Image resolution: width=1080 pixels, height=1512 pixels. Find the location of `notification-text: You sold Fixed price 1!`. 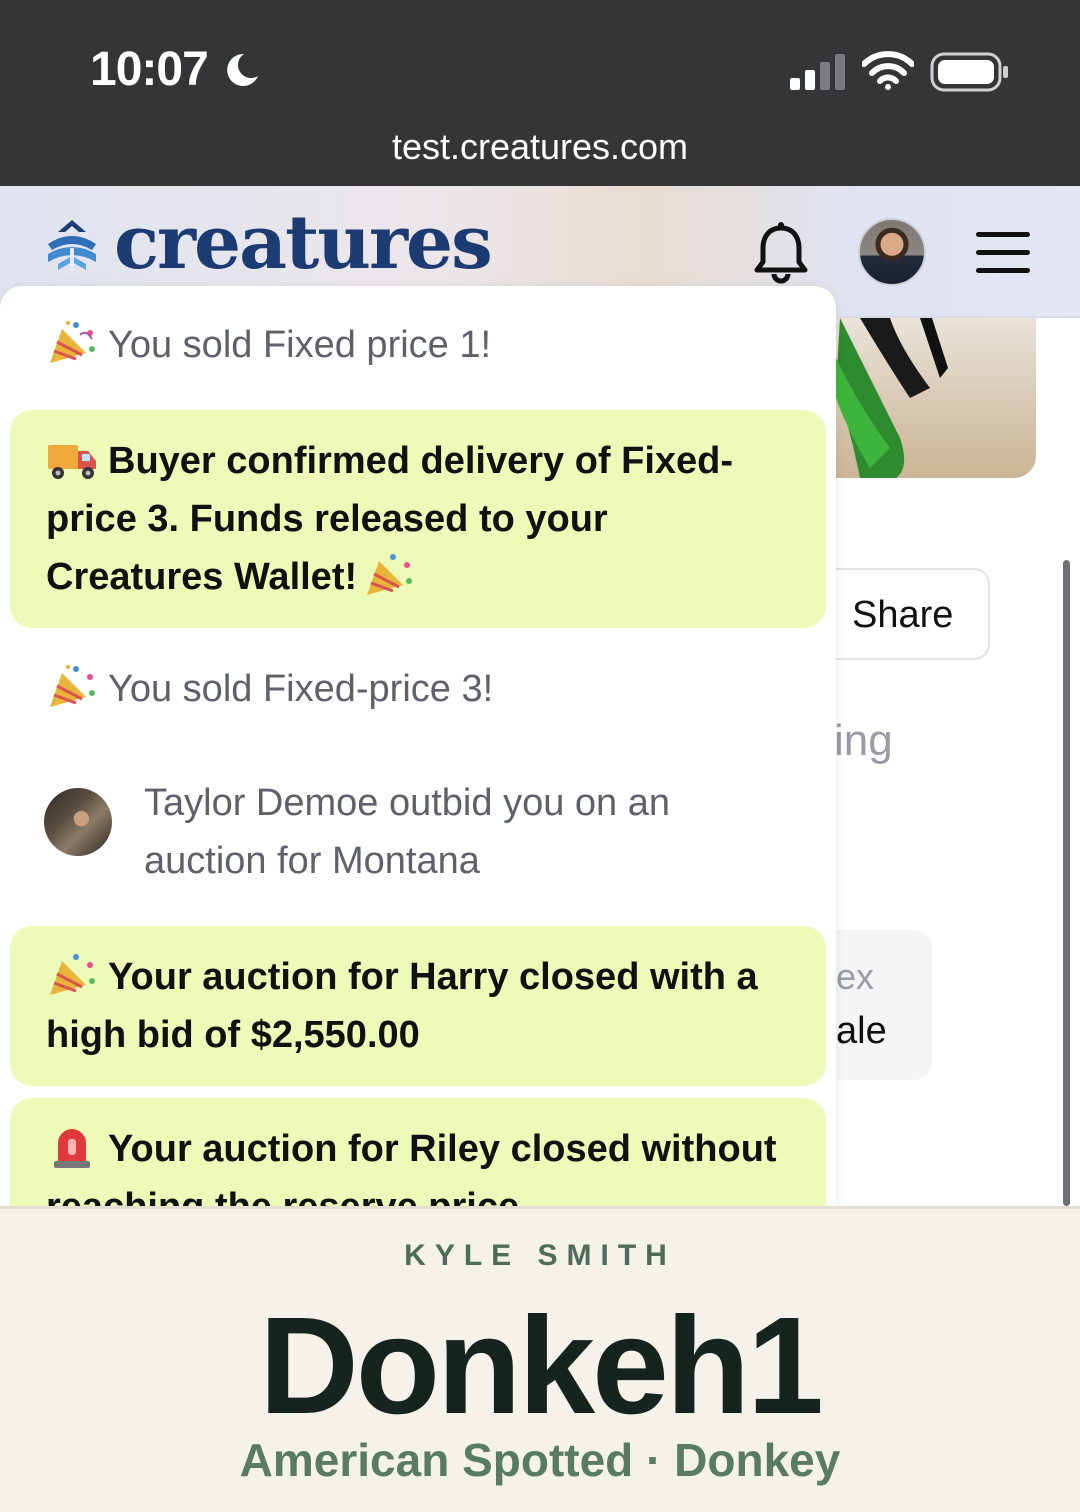

notification-text: You sold Fixed price 1! is located at coordinates (300, 345).